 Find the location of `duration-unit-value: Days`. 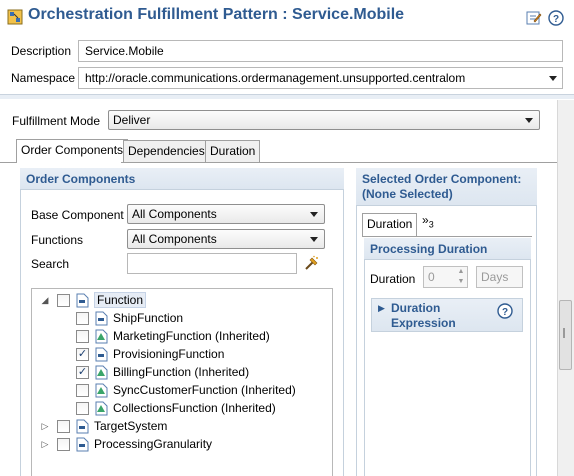

duration-unit-value: Days is located at coordinates (495, 277).